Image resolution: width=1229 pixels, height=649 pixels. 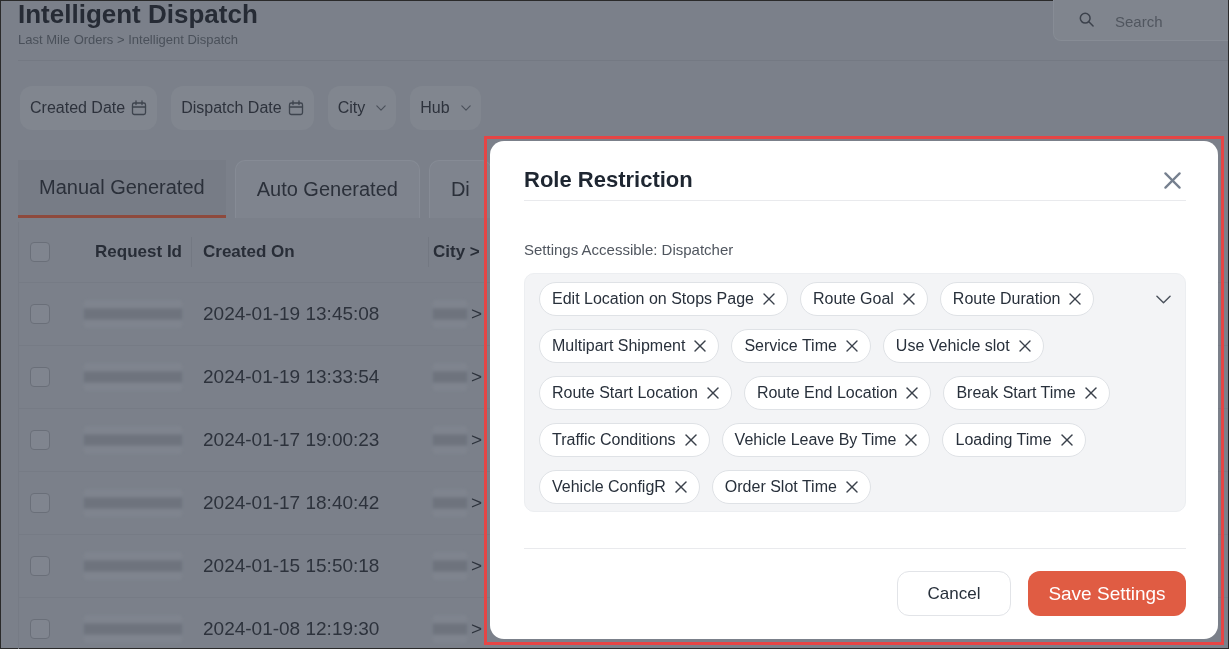 I want to click on tag-label: Vehicle Leave By Time, so click(x=815, y=440).